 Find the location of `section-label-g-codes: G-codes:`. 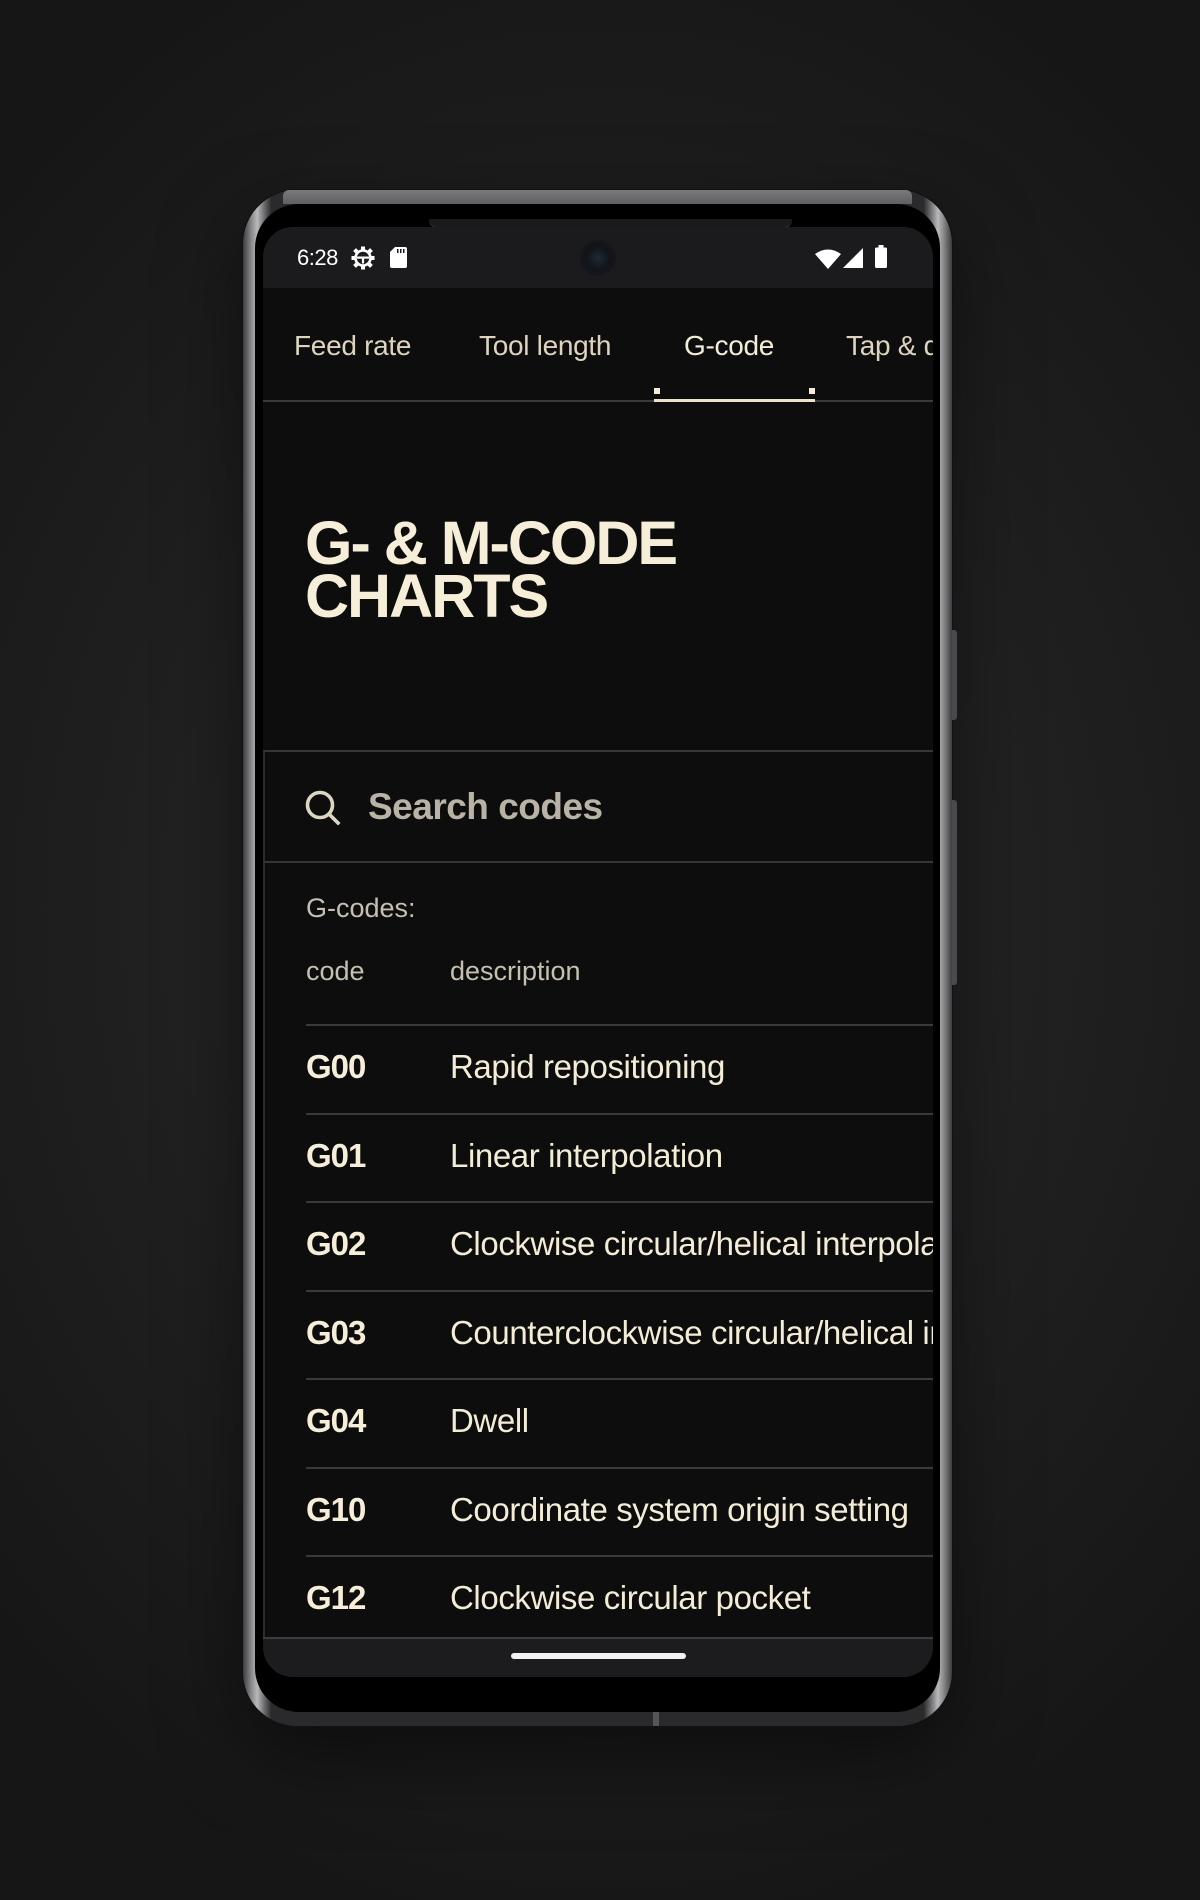

section-label-g-codes: G-codes: is located at coordinates (361, 908).